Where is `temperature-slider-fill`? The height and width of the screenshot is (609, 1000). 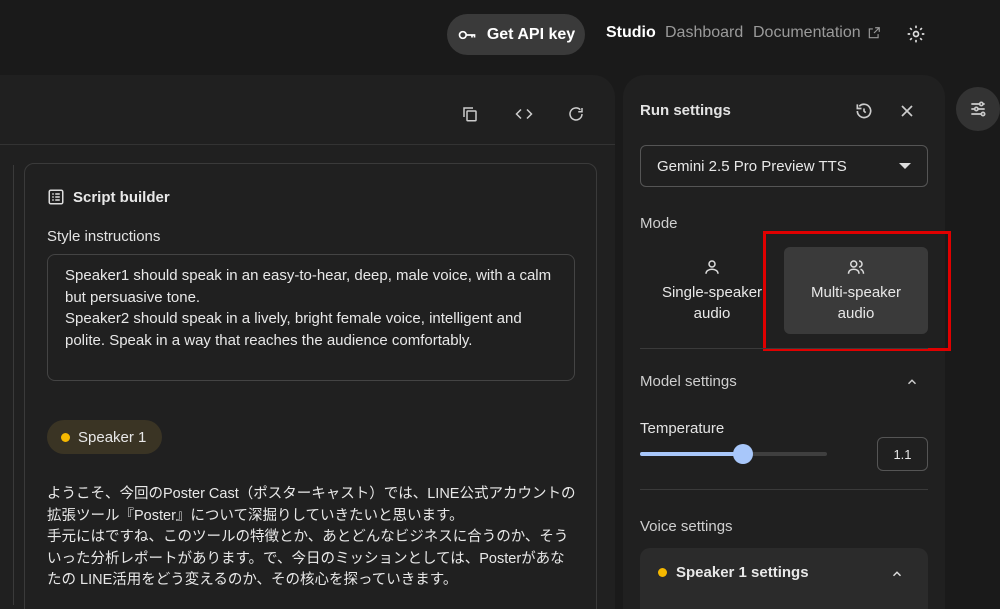
temperature-slider-fill is located at coordinates (691, 454).